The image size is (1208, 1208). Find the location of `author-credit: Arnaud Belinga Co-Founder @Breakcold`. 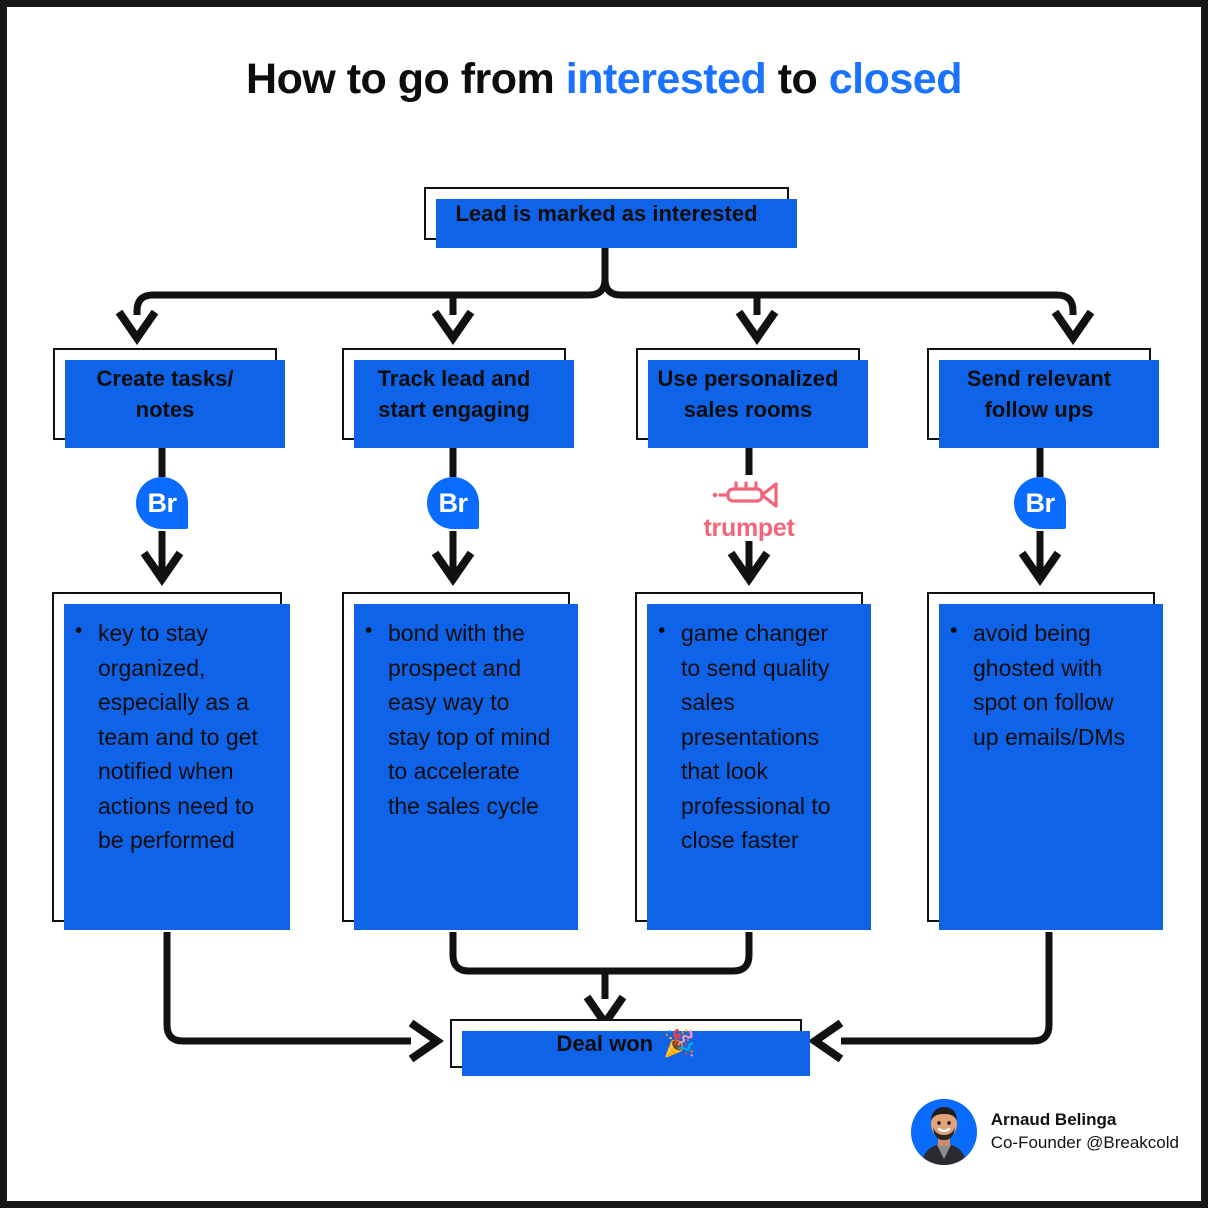

author-credit: Arnaud Belinga Co-Founder @Breakcold is located at coordinates (1044, 1132).